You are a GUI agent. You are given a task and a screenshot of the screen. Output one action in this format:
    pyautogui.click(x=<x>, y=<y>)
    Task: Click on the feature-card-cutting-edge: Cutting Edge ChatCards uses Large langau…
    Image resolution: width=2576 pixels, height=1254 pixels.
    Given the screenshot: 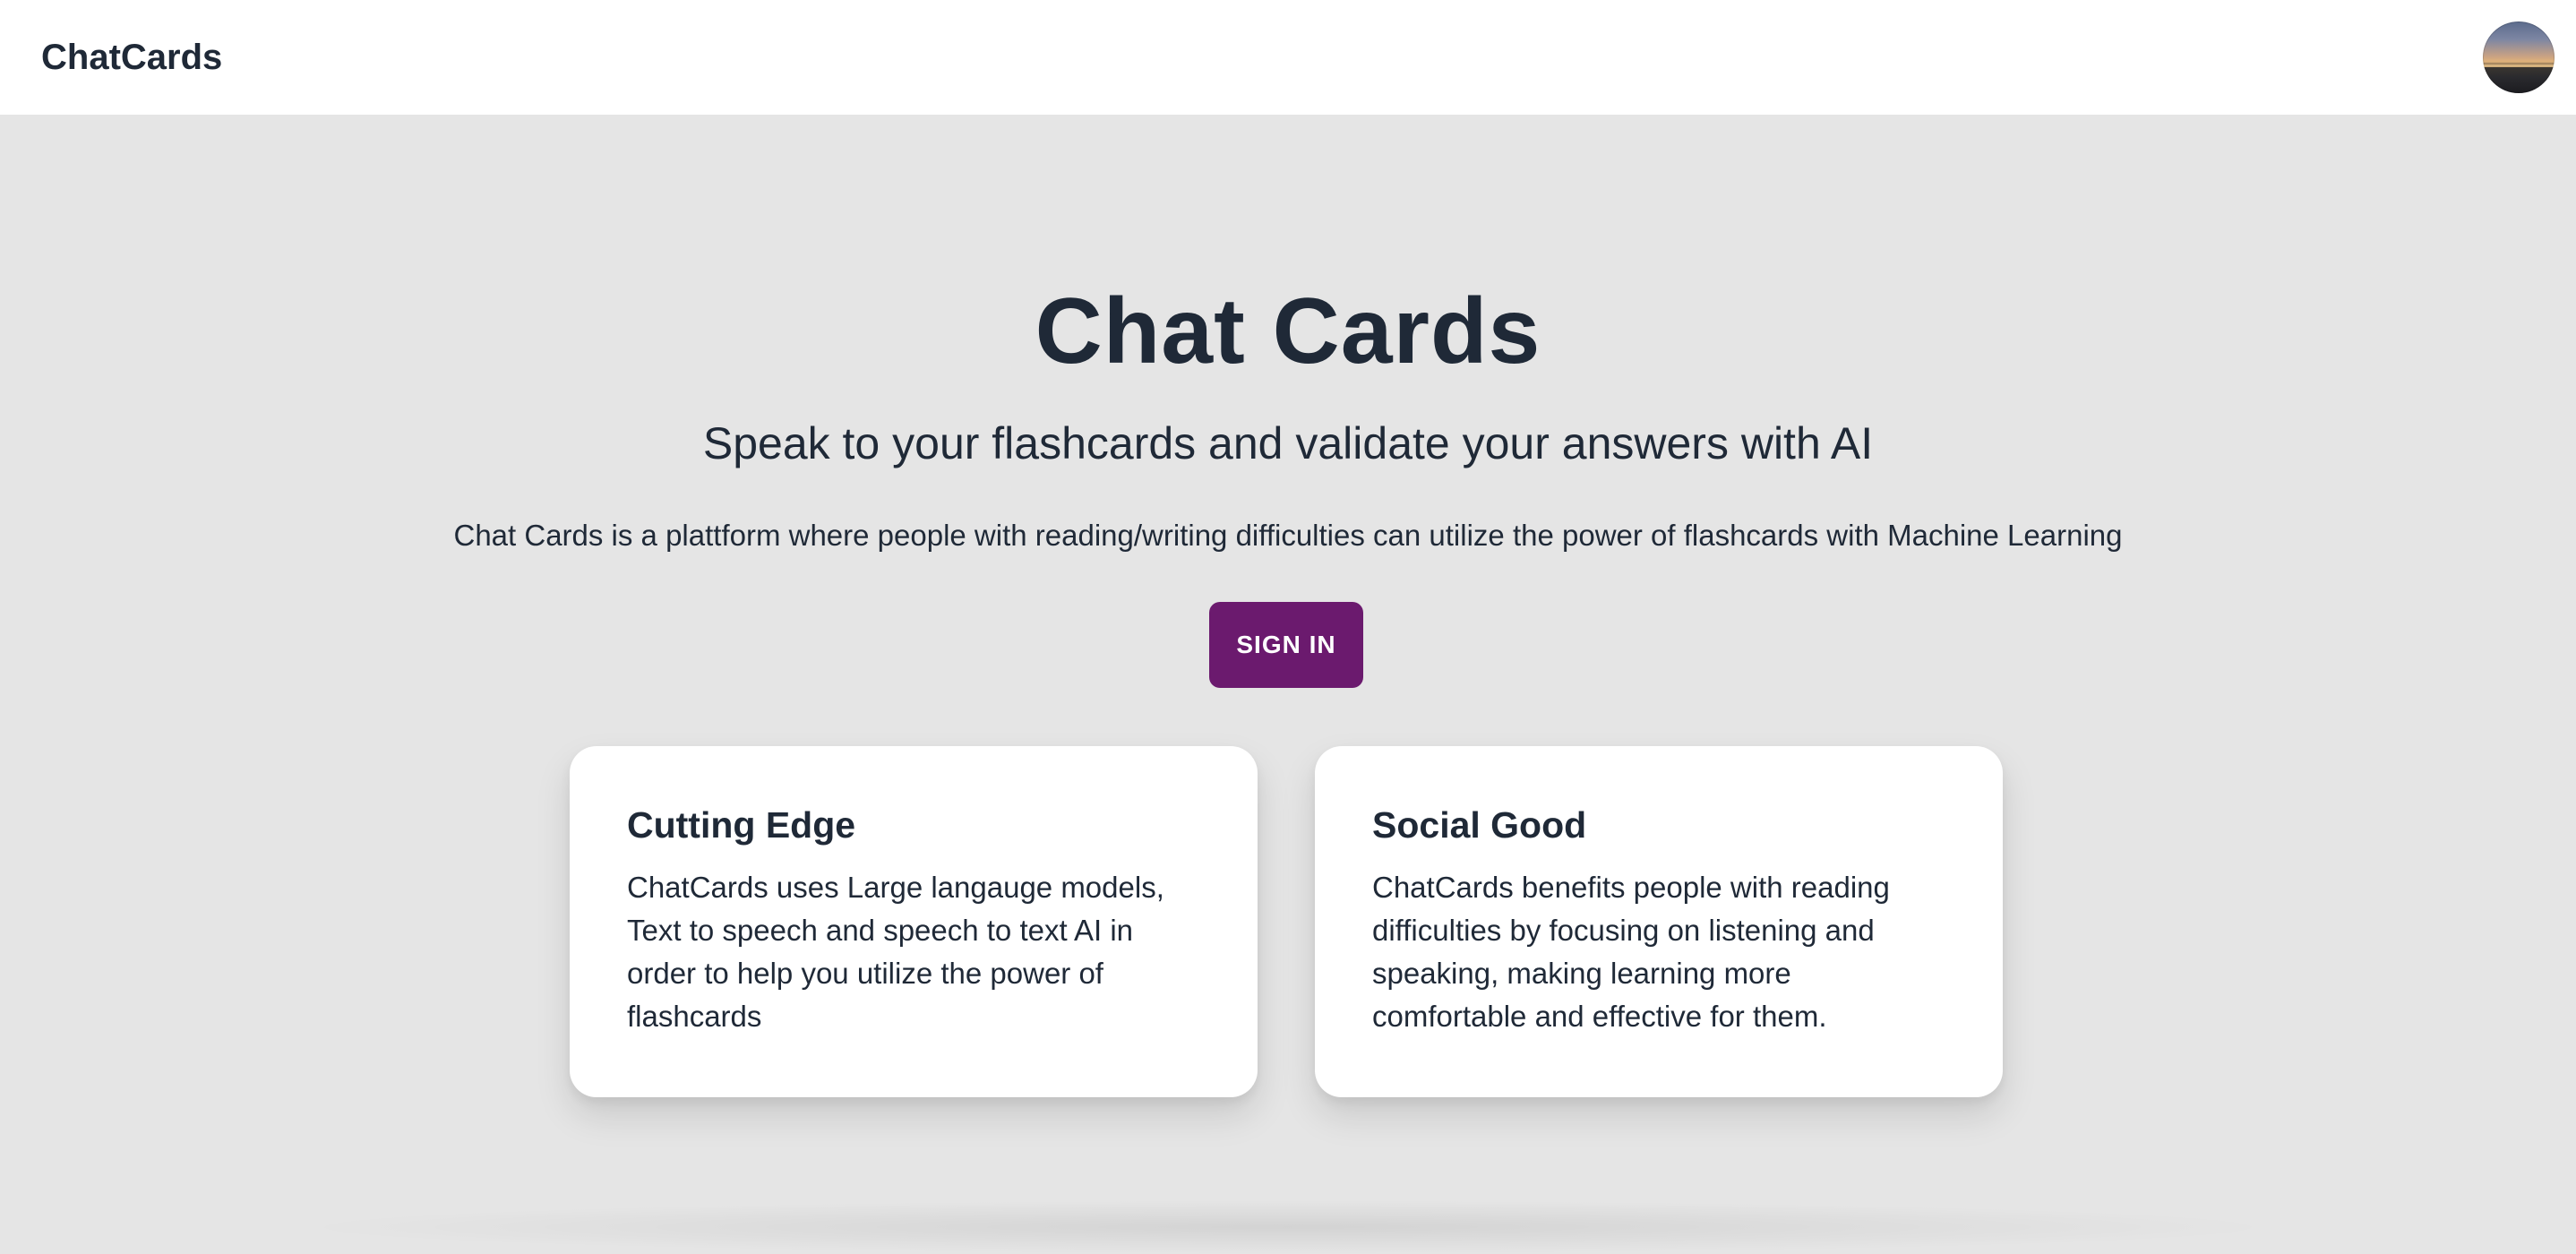 What is the action you would take?
    pyautogui.click(x=914, y=921)
    